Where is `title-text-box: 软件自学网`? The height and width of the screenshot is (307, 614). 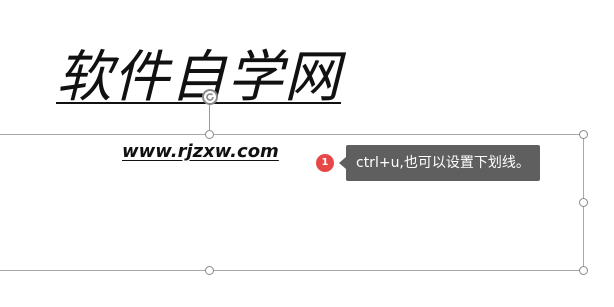 title-text-box: 软件自学网 is located at coordinates (198, 78).